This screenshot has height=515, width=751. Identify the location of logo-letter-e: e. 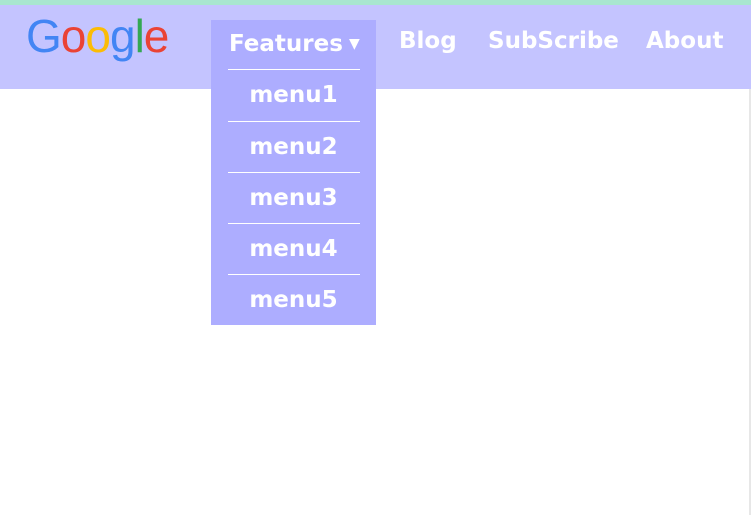
(156, 36).